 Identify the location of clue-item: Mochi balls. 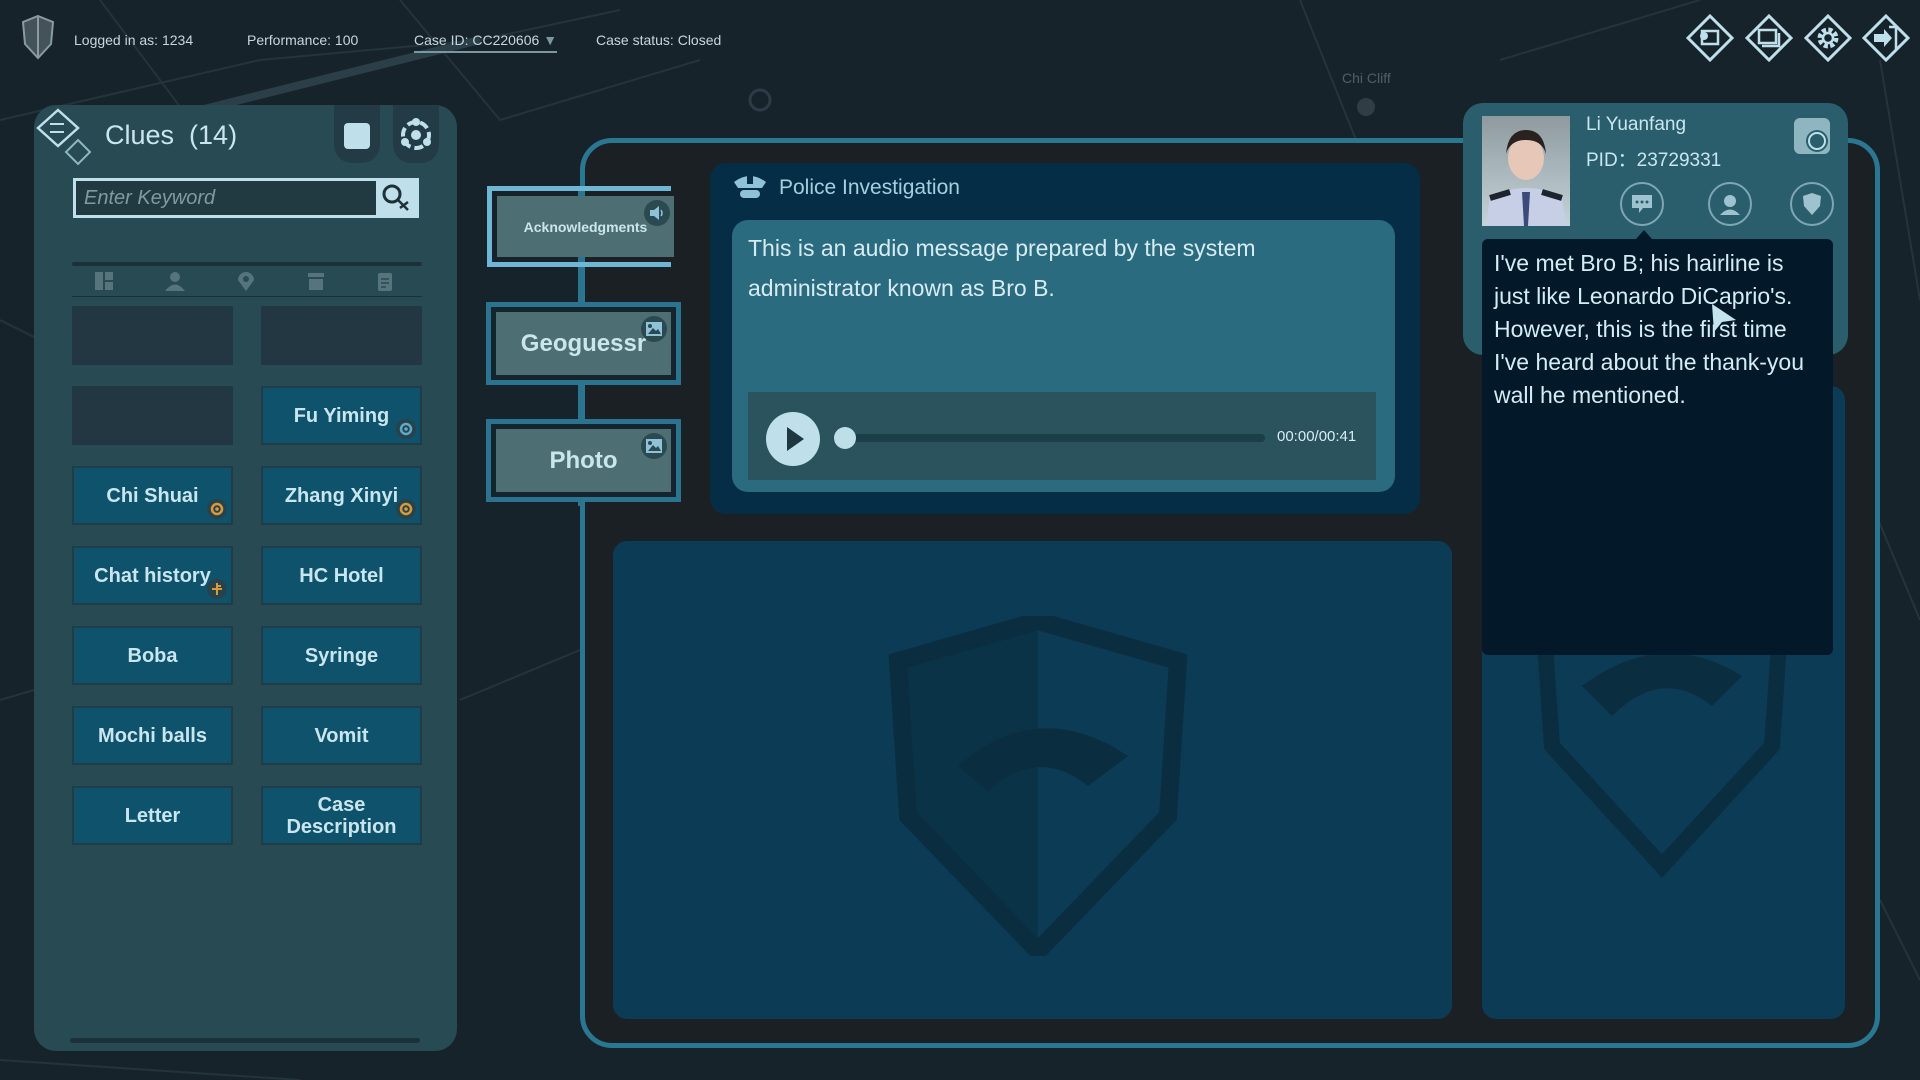
(152, 735).